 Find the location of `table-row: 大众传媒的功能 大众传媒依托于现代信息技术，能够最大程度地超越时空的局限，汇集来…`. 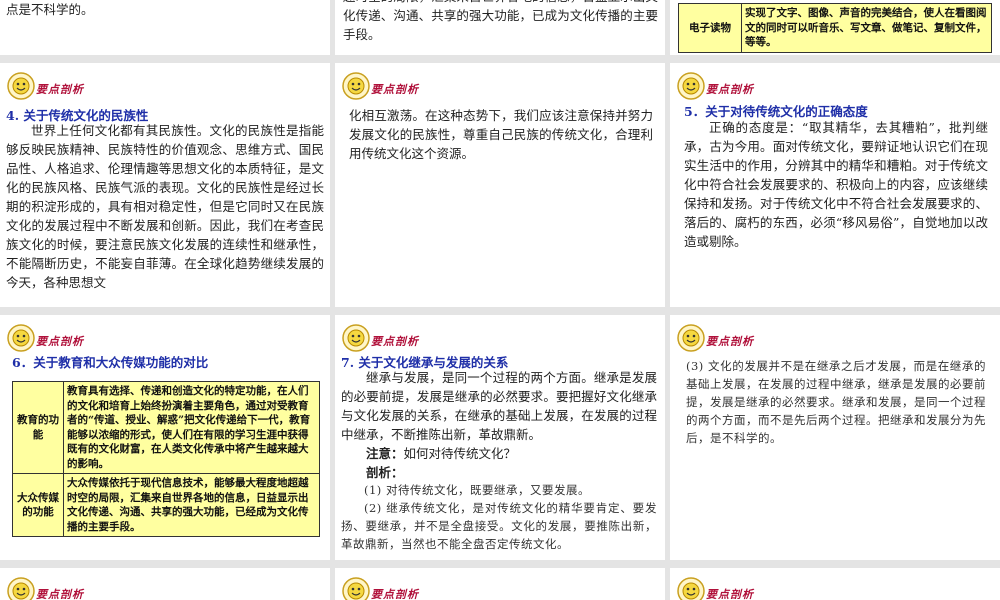

table-row: 大众传媒的功能 大众传媒依托于现代信息技术，能够最大程度地超越时空的局限，汇集来… is located at coordinates (166, 505).